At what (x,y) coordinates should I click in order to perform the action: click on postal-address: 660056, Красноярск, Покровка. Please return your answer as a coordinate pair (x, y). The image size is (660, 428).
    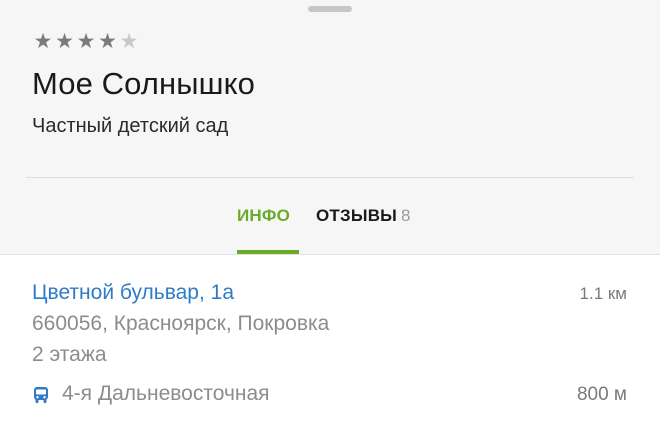
    Looking at the image, I should click on (181, 323).